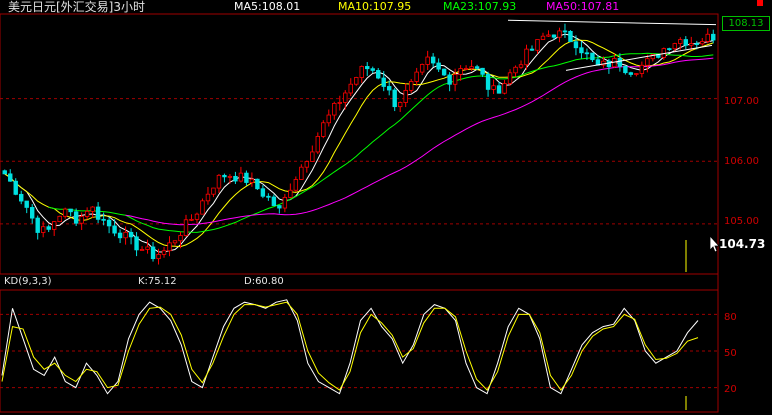 The width and height of the screenshot is (772, 415). What do you see at coordinates (264, 281) in the screenshot?
I see `d-value-label: D:60.80` at bounding box center [264, 281].